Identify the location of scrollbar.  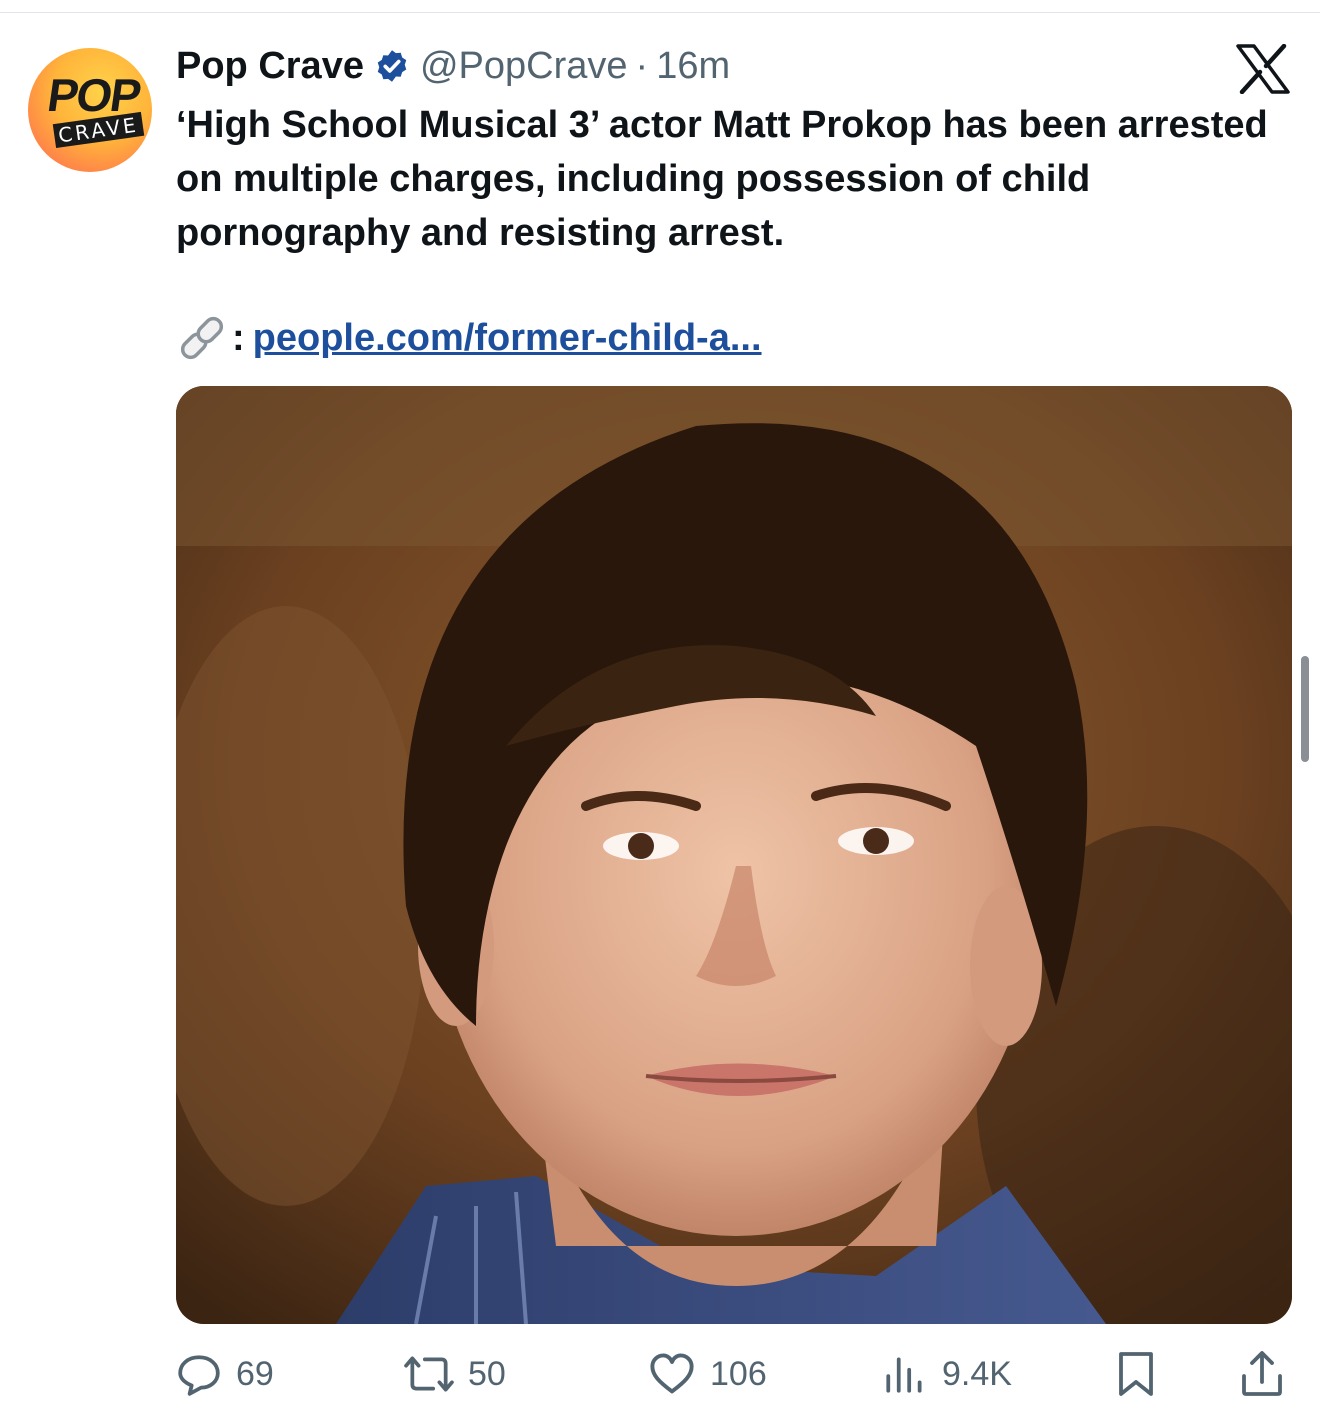
(1305, 709).